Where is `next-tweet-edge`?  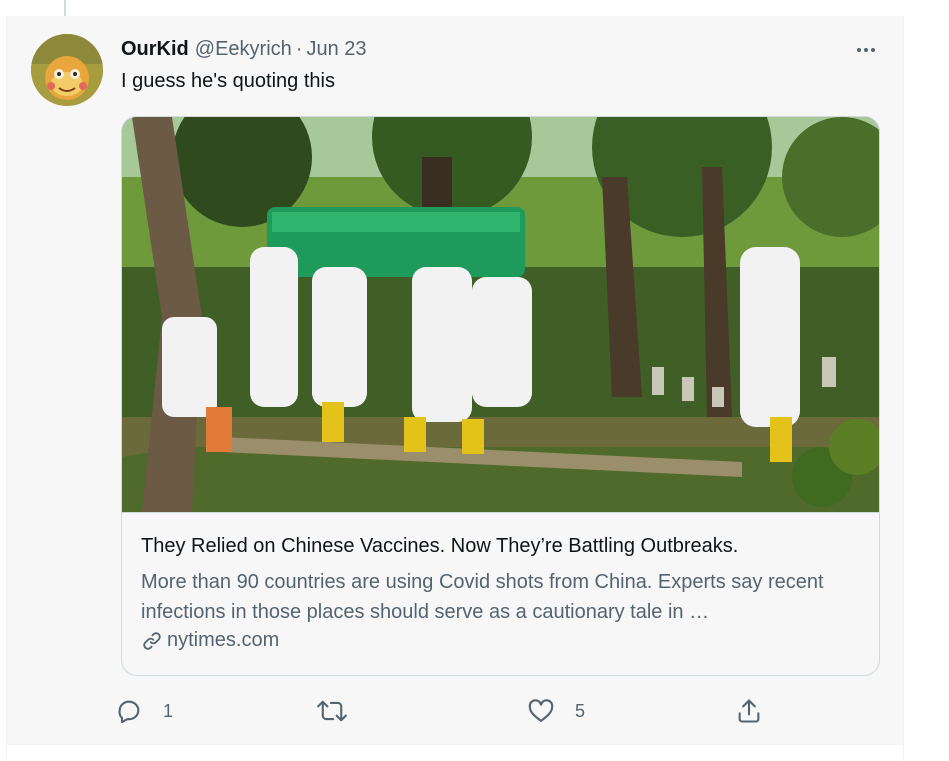 next-tweet-edge is located at coordinates (455, 752).